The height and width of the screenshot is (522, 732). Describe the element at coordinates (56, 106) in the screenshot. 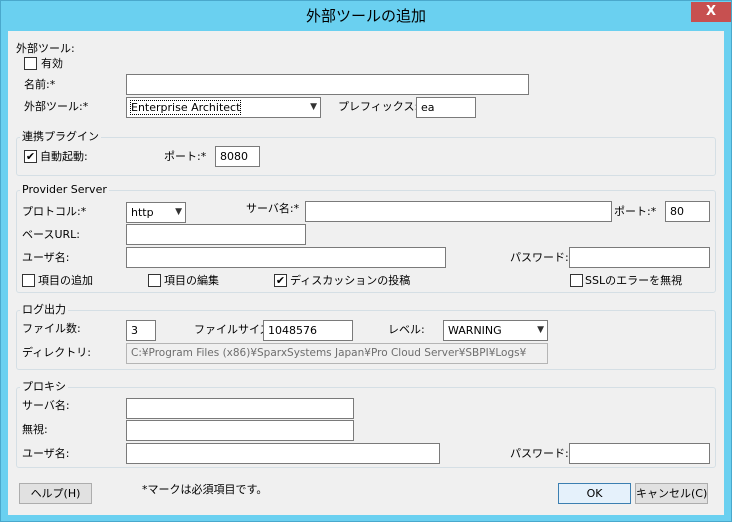

I see `external-tool-label: 外部ツール:*` at that location.